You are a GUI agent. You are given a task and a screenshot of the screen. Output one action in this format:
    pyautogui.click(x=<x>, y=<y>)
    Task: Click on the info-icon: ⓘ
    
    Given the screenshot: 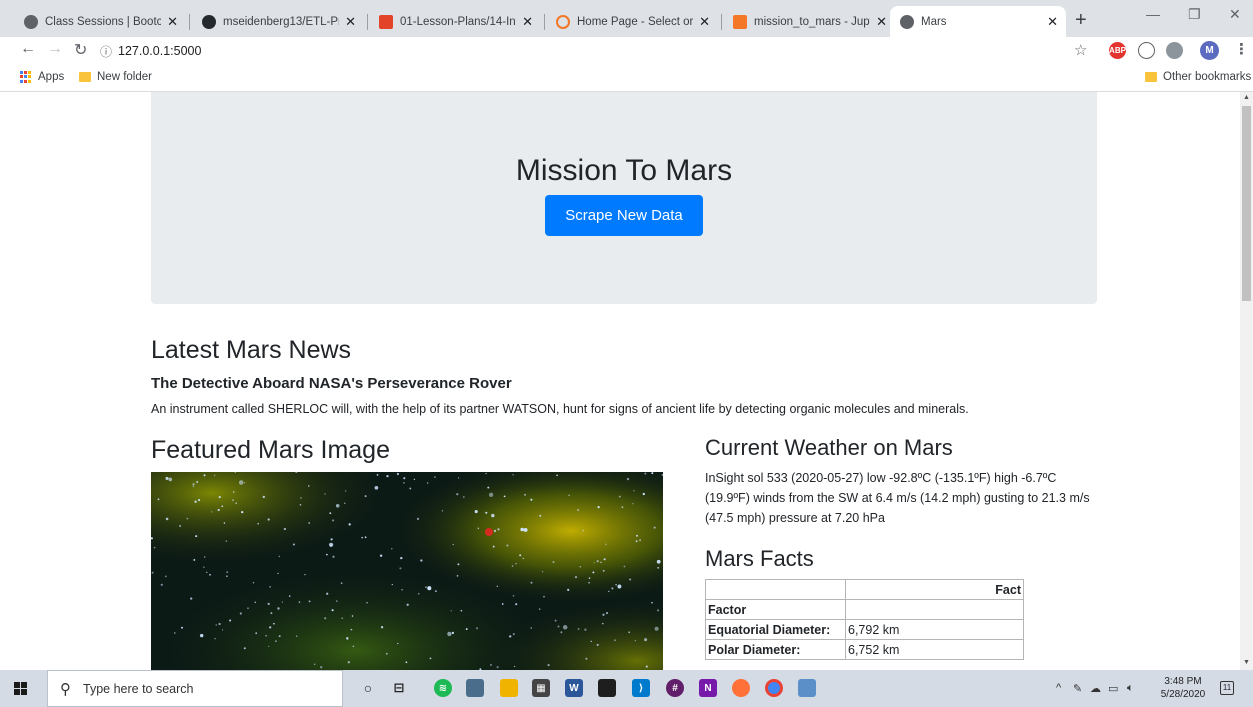 What is the action you would take?
    pyautogui.click(x=106, y=51)
    